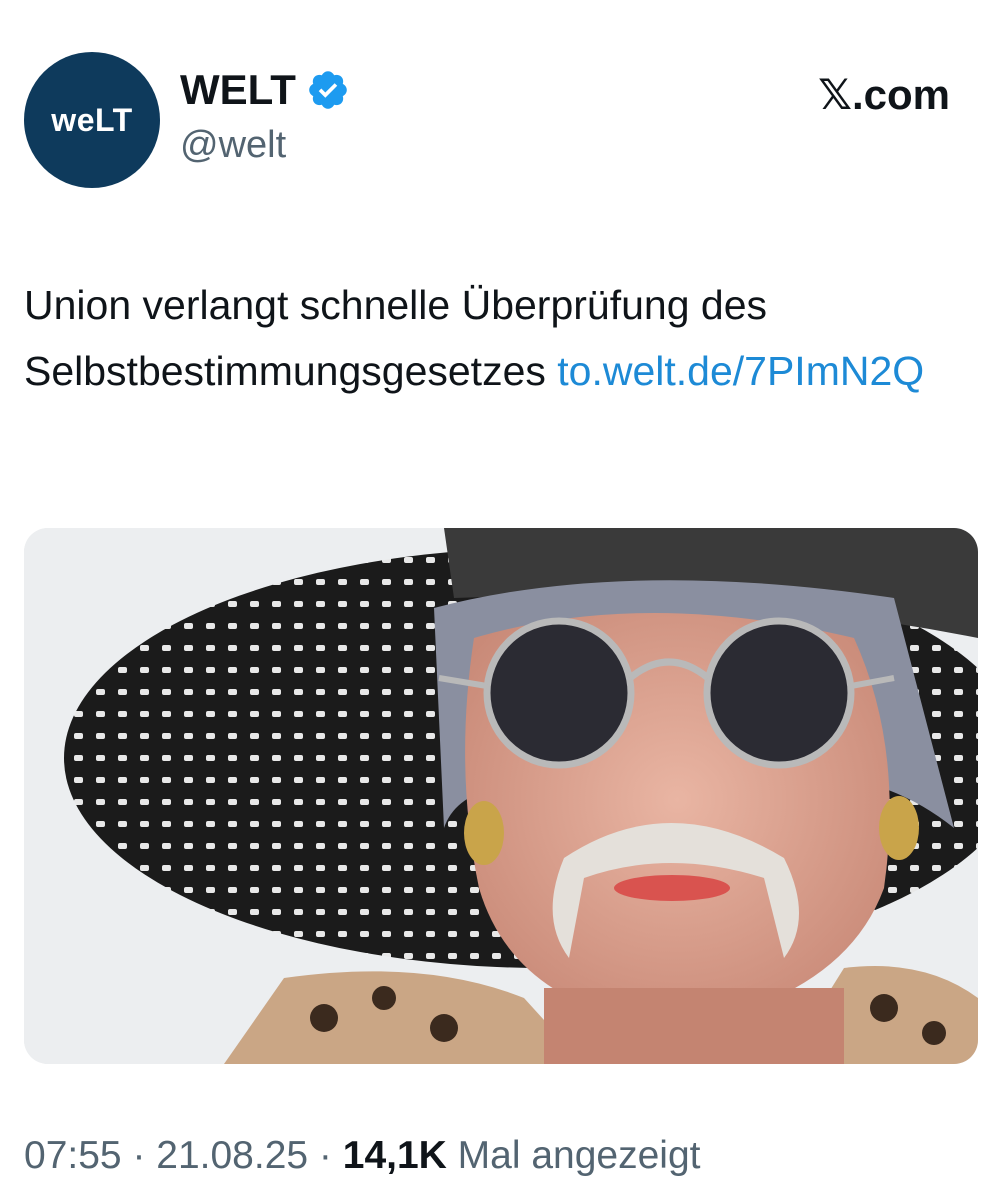 This screenshot has width=1000, height=1200. Describe the element at coordinates (573, 1155) in the screenshot. I see `view-count-label: Mal angezeigt` at that location.